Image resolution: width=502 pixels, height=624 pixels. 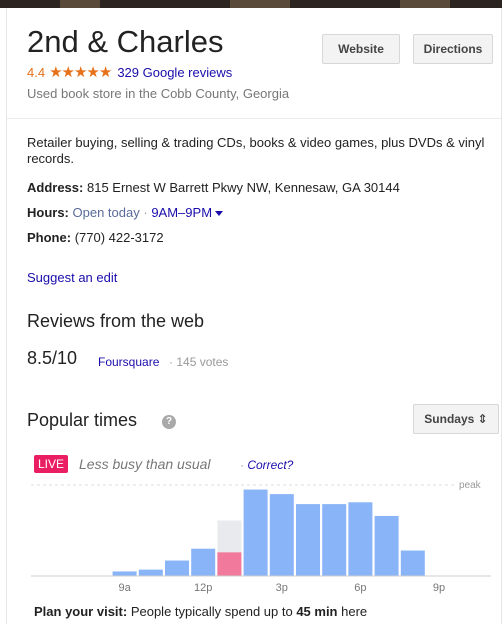 I want to click on hours-row: Hours: Open today · 9AM–9PM, so click(x=125, y=213).